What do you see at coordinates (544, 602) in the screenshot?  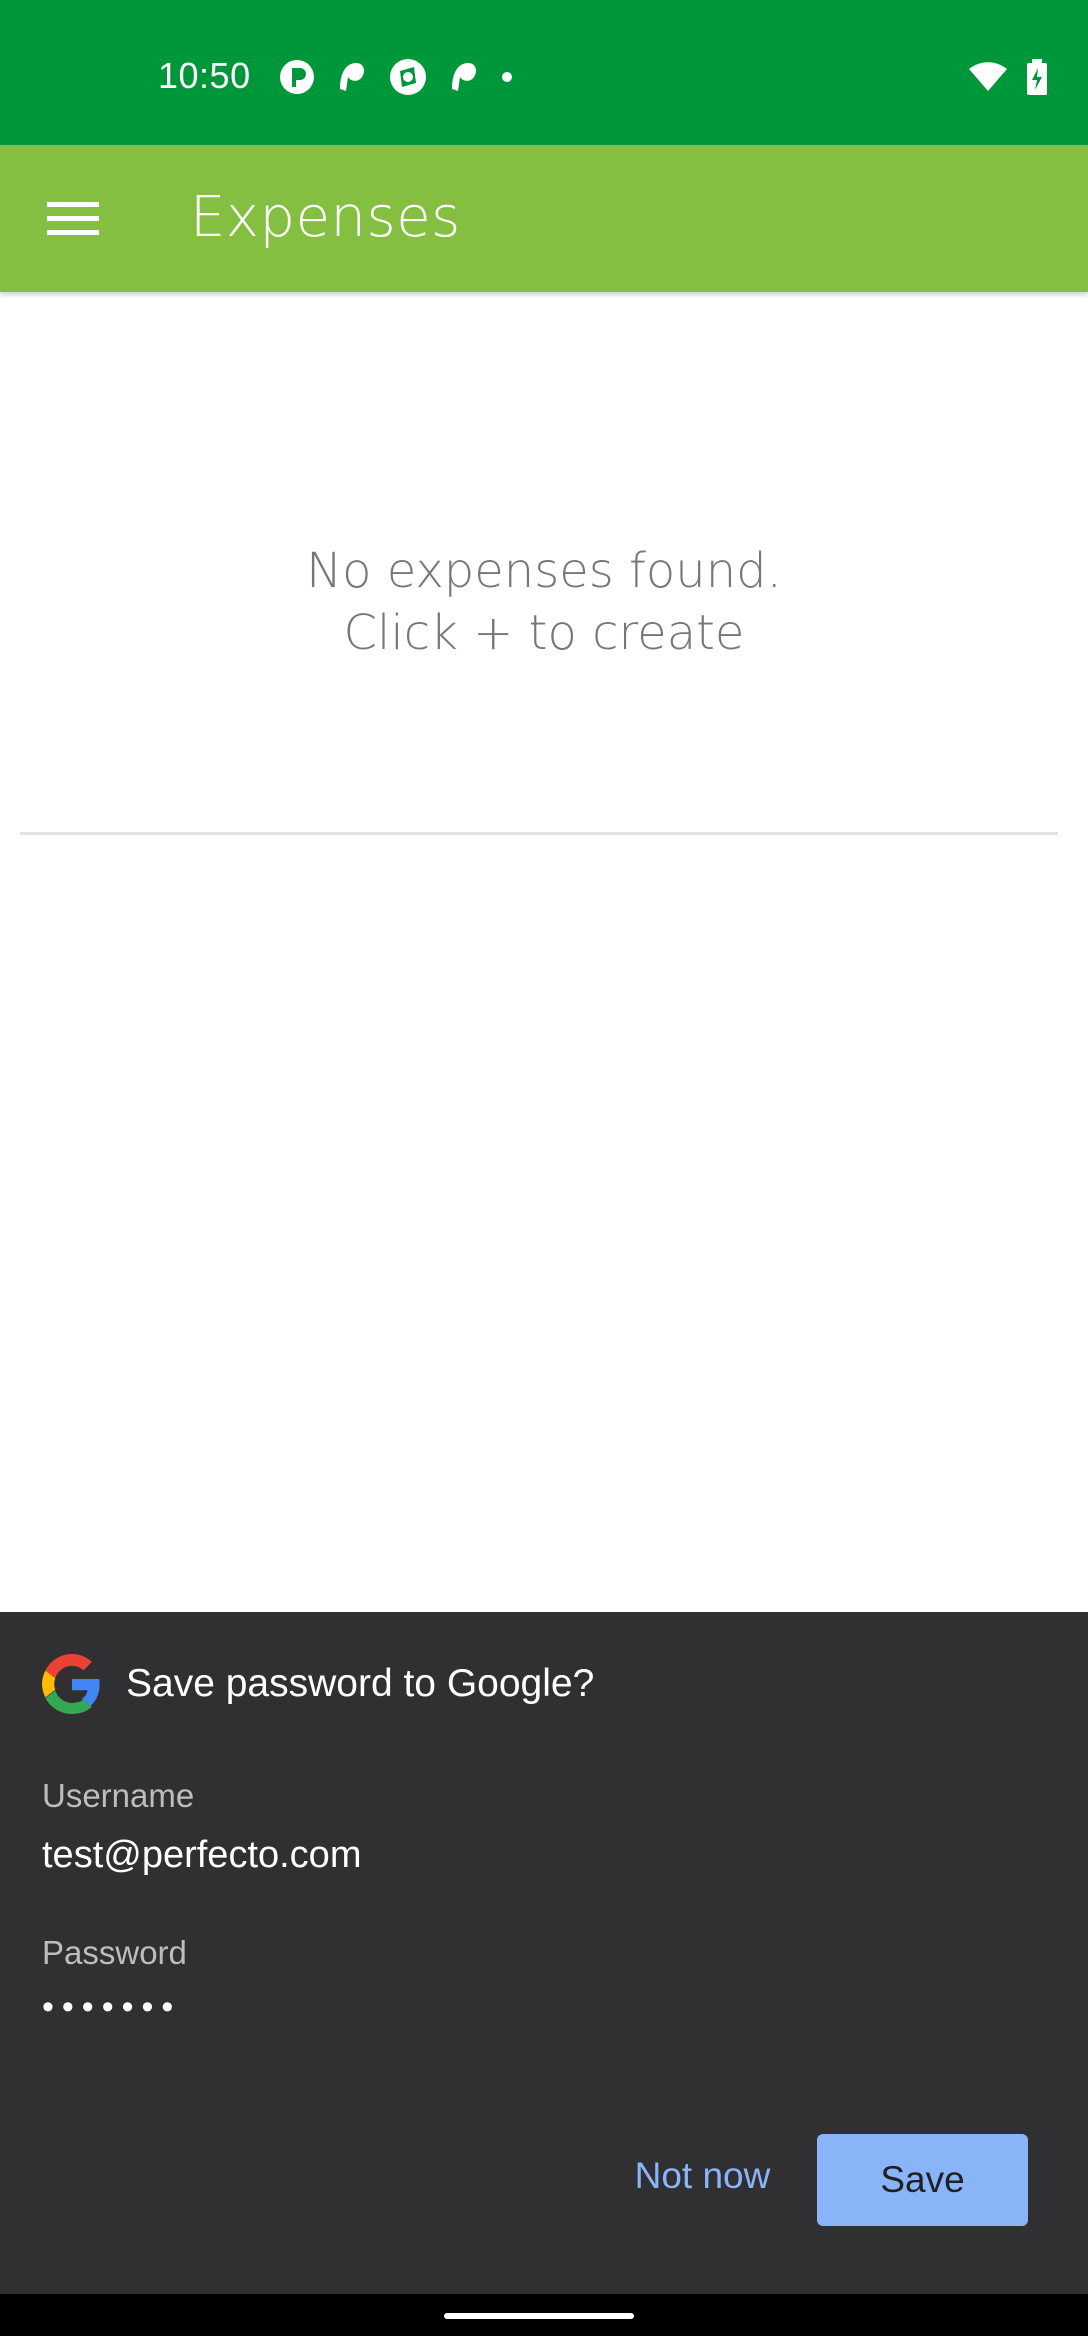 I see `empty-state-message: No expenses found. Click + to create` at bounding box center [544, 602].